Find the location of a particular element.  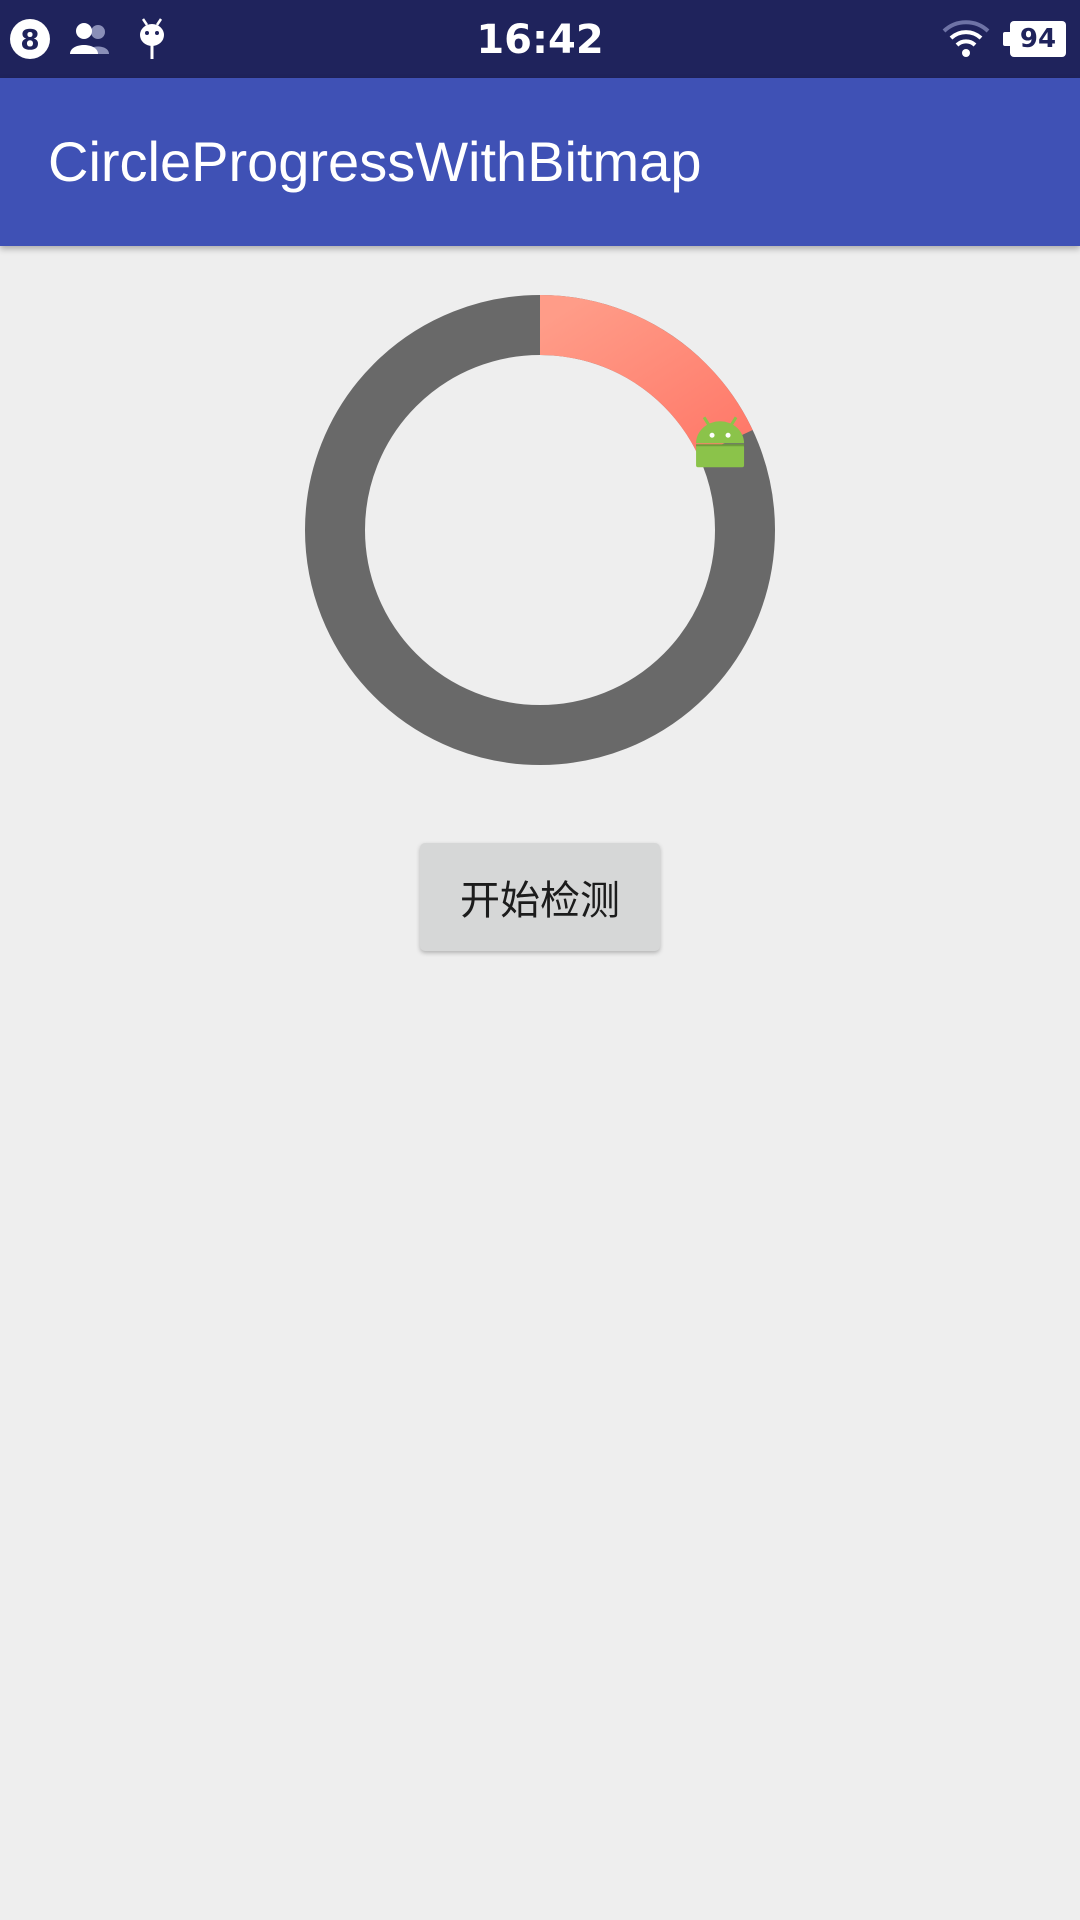

circle-progress is located at coordinates (540, 530).